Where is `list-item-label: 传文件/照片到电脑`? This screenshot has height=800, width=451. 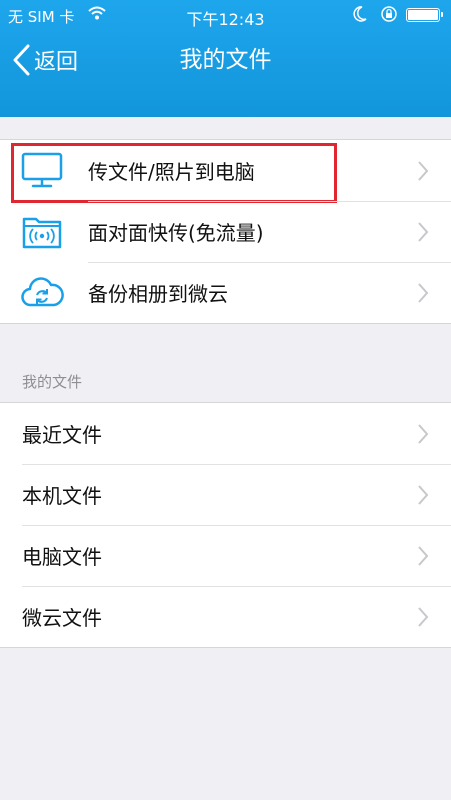 list-item-label: 传文件/照片到电脑 is located at coordinates (171, 172).